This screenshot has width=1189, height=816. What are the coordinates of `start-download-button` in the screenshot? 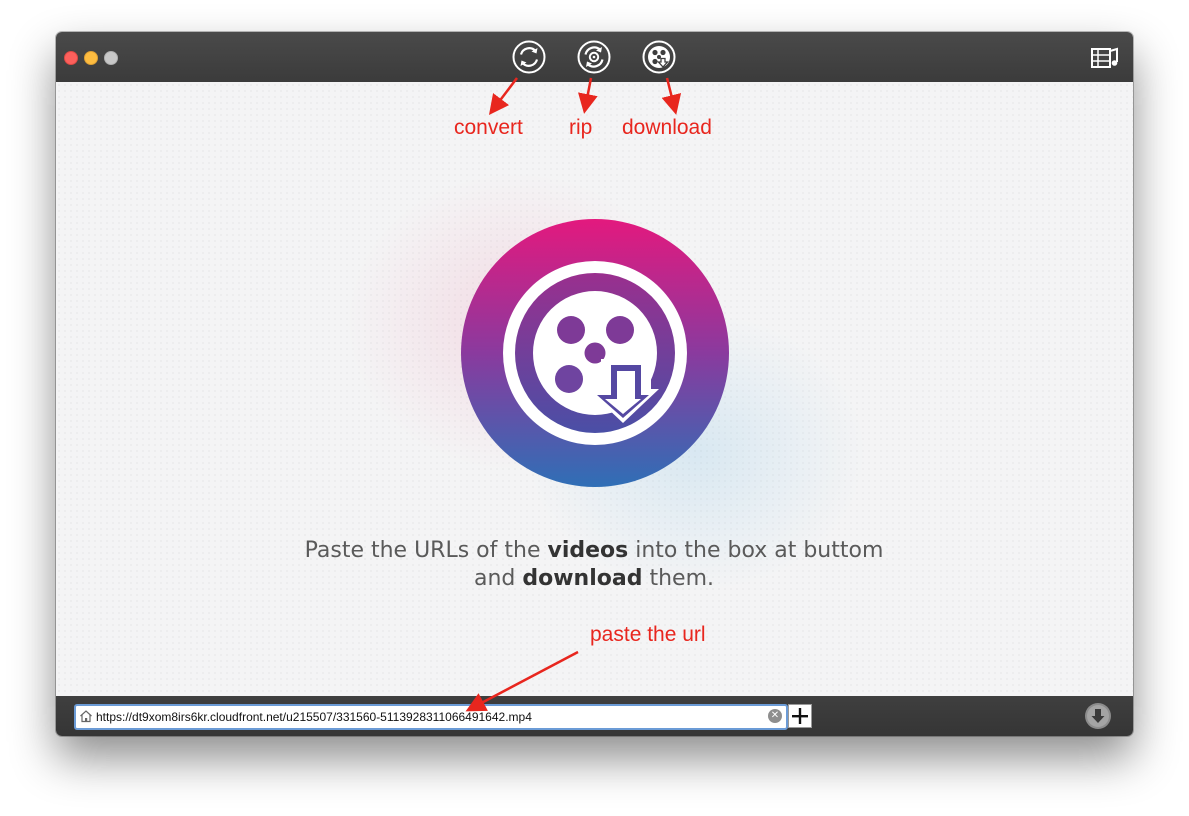 It's located at (1098, 716).